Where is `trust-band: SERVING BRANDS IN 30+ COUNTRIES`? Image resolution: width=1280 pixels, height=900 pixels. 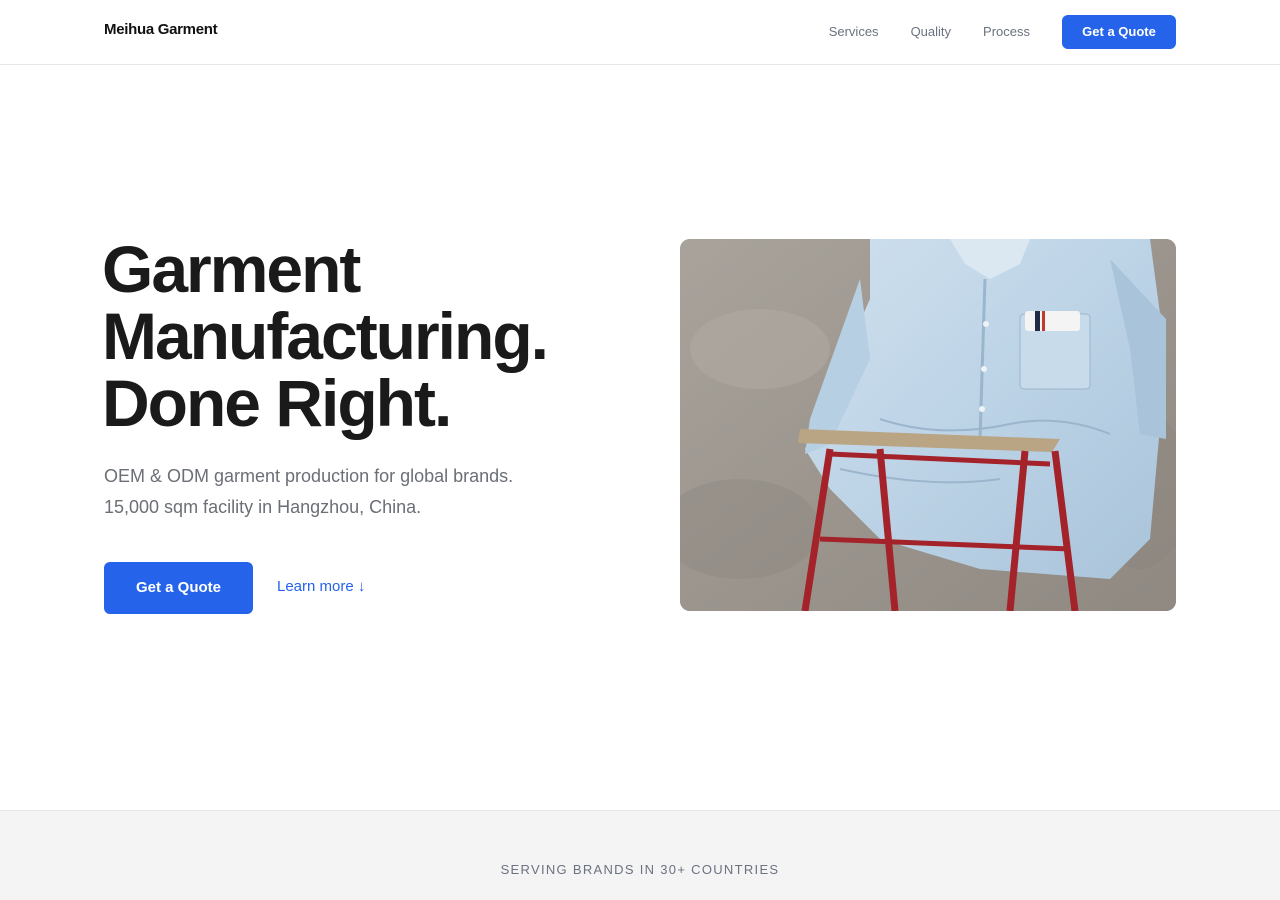 trust-band: SERVING BRANDS IN 30+ COUNTRIES is located at coordinates (640, 855).